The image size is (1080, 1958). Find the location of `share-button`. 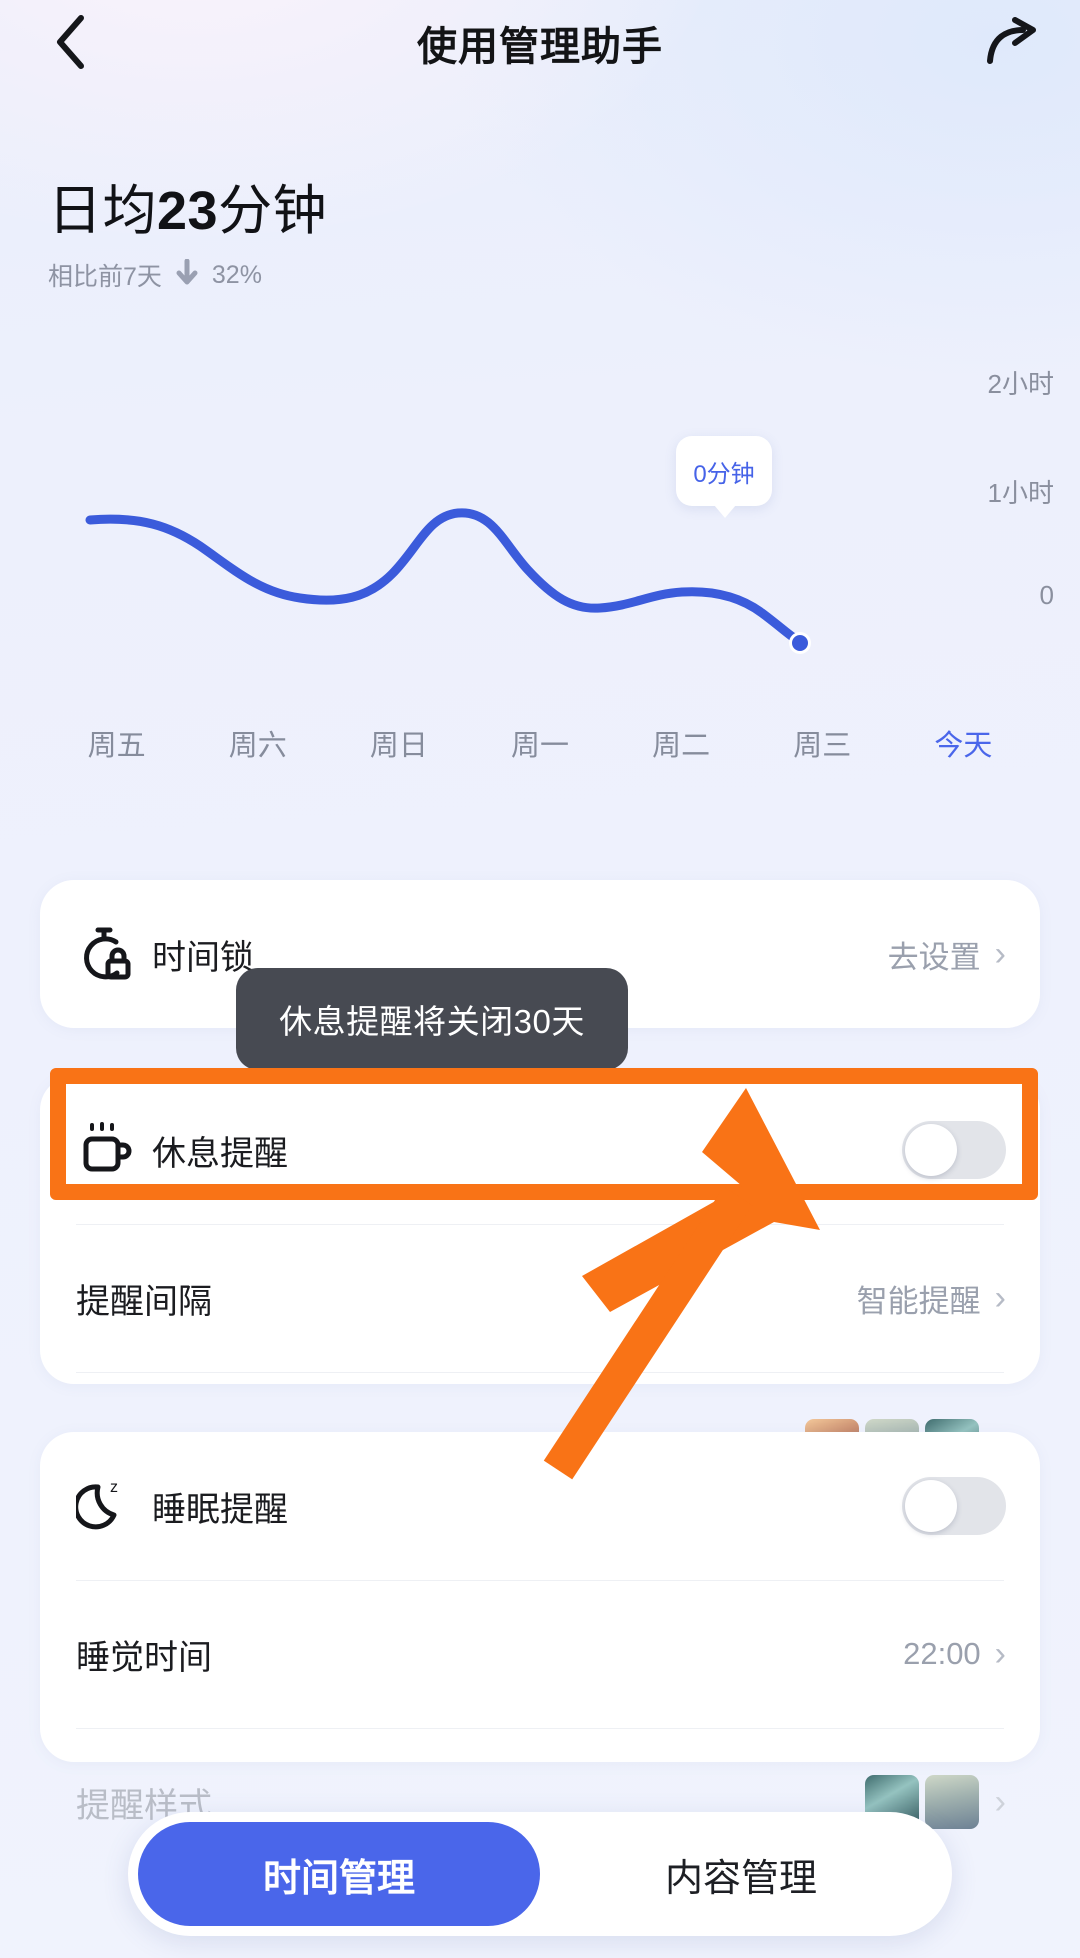

share-button is located at coordinates (1014, 44).